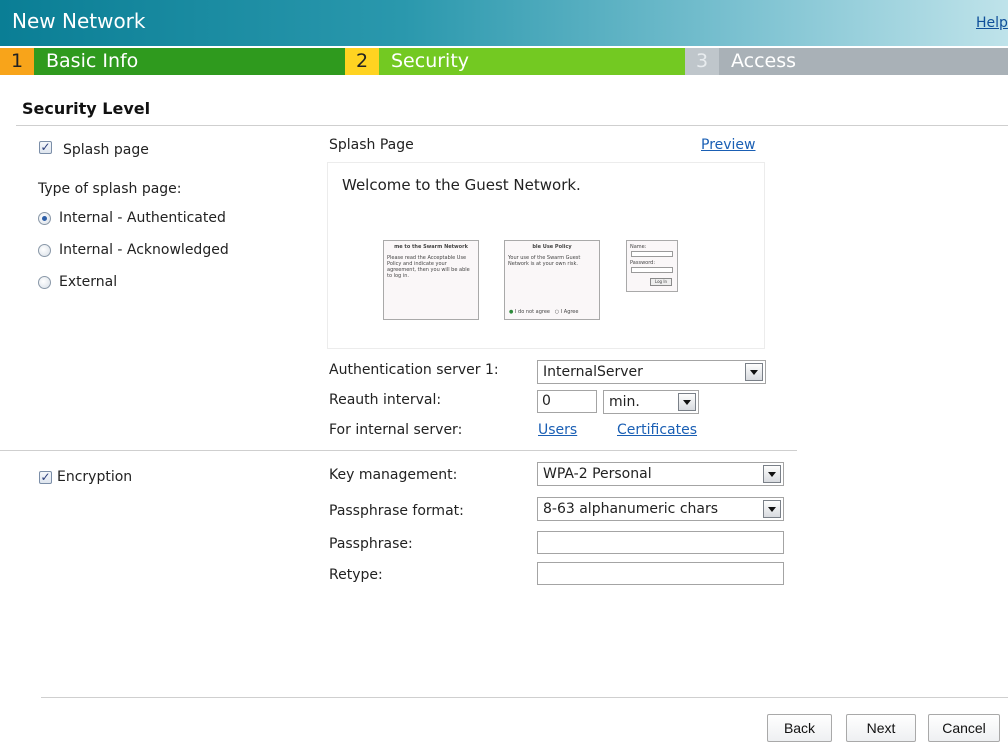  I want to click on card-title: ble Use Policy, so click(552, 247).